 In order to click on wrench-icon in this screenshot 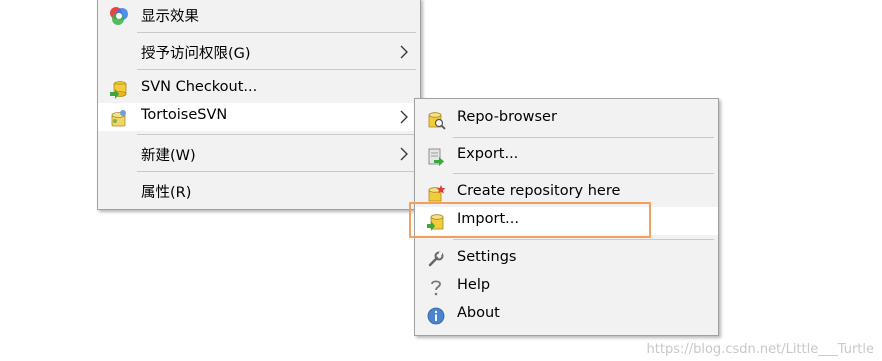, I will do `click(436, 259)`.